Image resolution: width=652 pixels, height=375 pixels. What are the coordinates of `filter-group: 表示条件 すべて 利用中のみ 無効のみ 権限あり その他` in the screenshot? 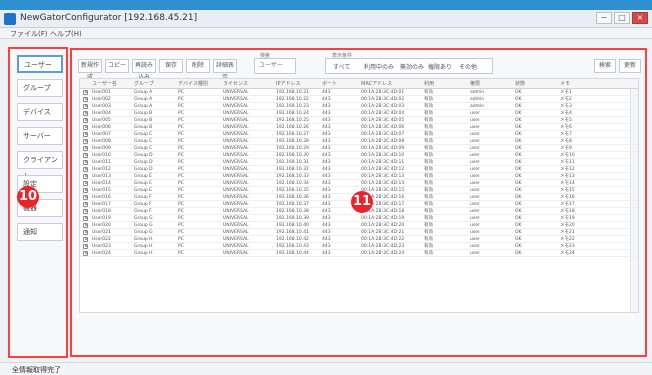 It's located at (409, 63).